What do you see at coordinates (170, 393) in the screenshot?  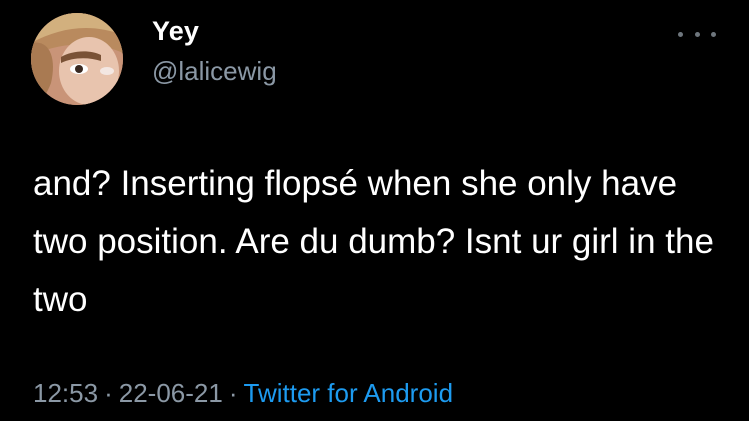 I see `tweet-date: 22-06-21` at bounding box center [170, 393].